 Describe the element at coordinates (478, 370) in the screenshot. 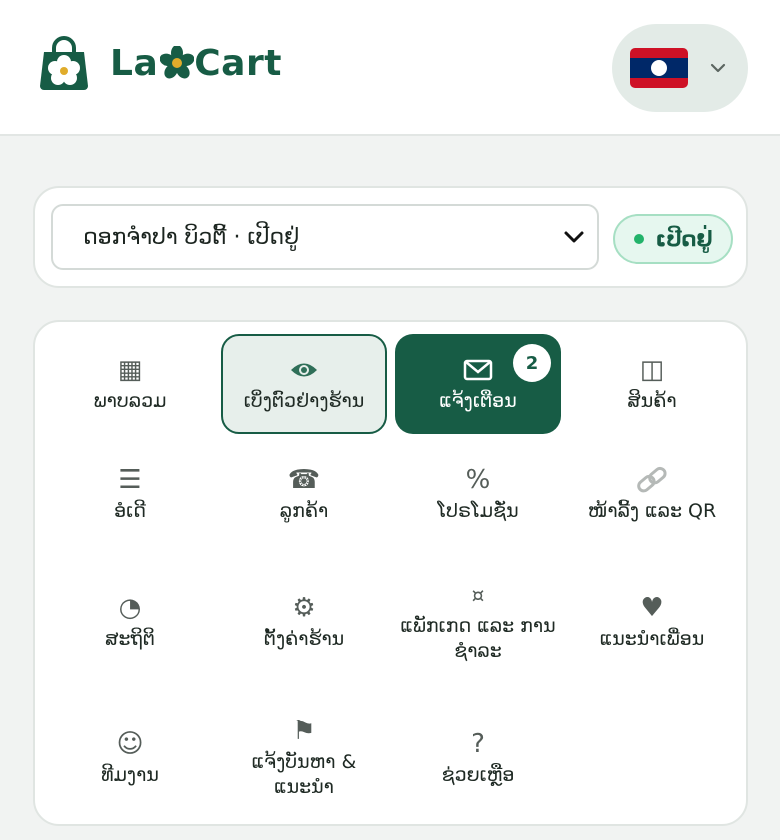

I see `mail-icon` at that location.